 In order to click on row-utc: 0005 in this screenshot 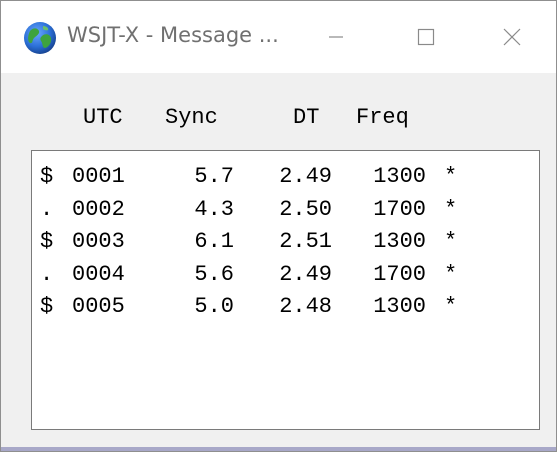, I will do `click(98, 306)`.